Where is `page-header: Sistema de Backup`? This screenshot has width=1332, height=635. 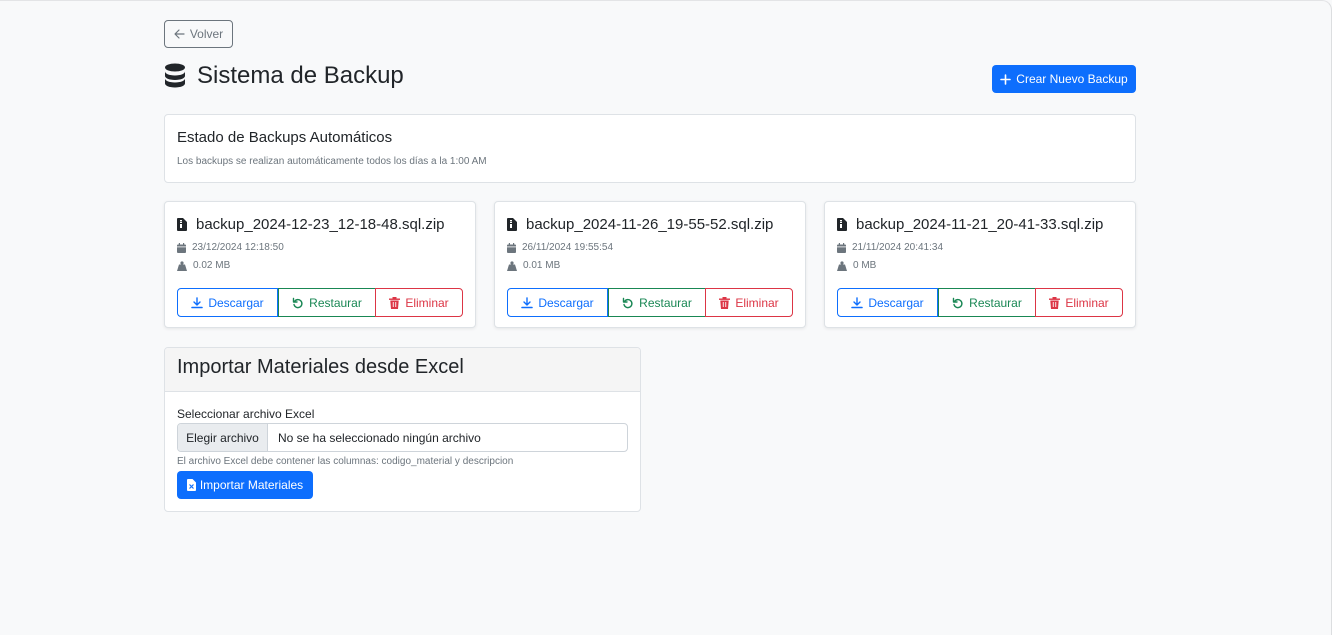 page-header: Sistema de Backup is located at coordinates (284, 76).